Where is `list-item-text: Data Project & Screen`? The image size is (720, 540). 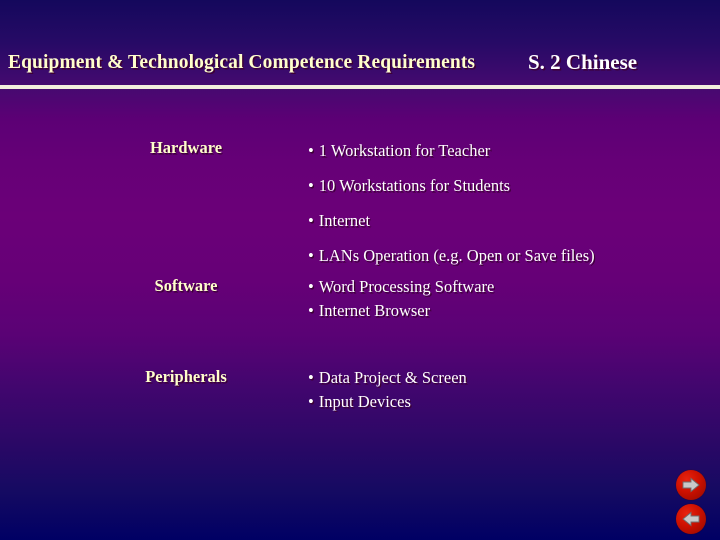
list-item-text: Data Project & Screen is located at coordinates (392, 377).